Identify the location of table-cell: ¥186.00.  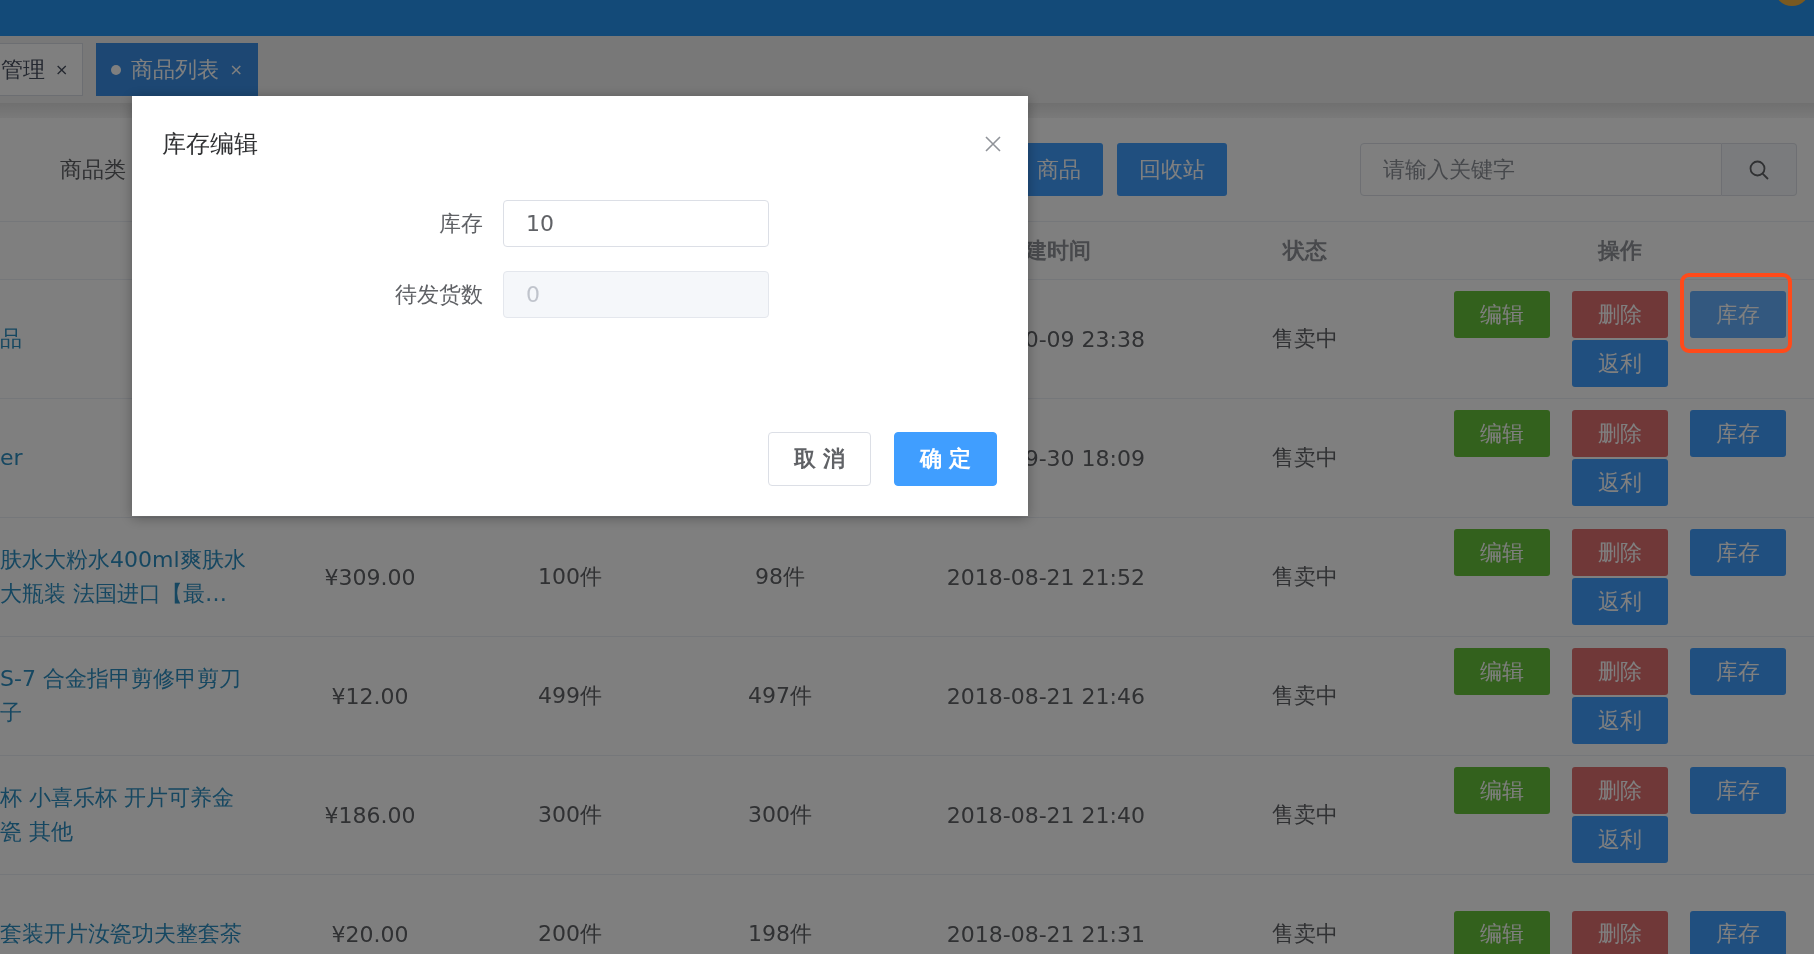
(370, 815).